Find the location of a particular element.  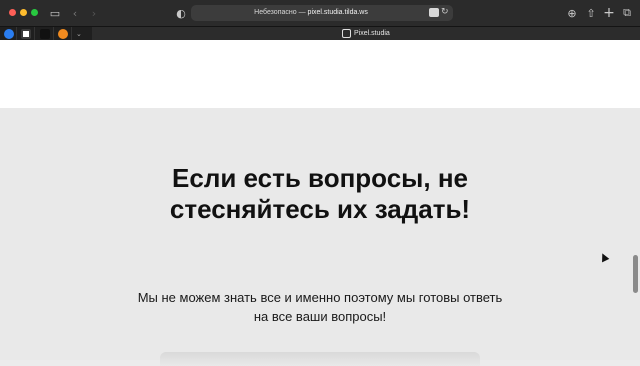

form-card-edge is located at coordinates (320, 359).